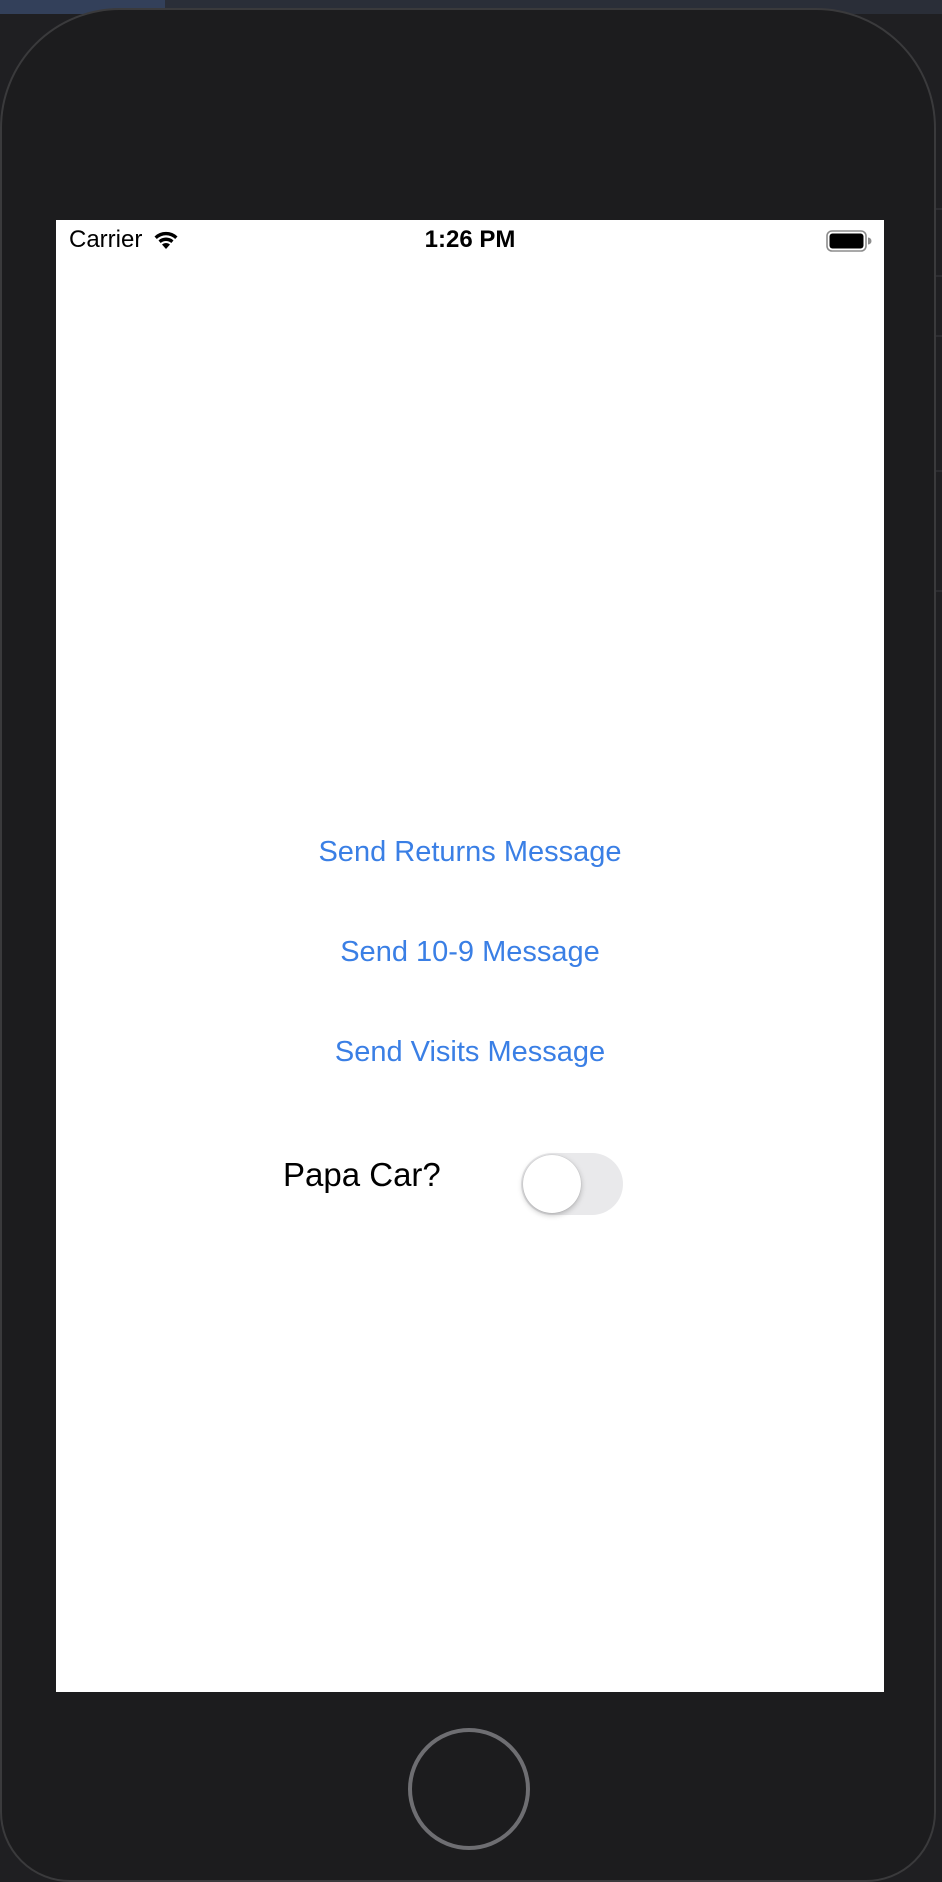  Describe the element at coordinates (362, 1174) in the screenshot. I see `papa-car-label: Papa Car?` at that location.